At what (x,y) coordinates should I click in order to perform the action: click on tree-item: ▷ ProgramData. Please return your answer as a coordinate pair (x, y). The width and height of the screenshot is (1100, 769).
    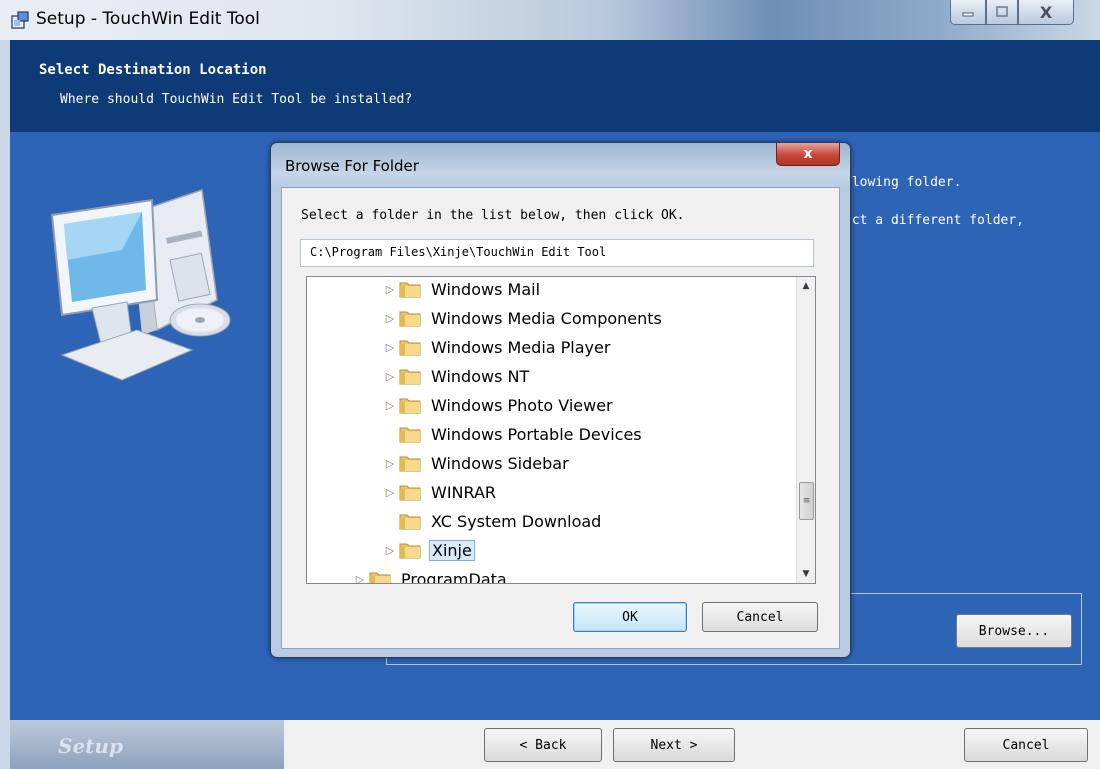
    Looking at the image, I should click on (430, 575).